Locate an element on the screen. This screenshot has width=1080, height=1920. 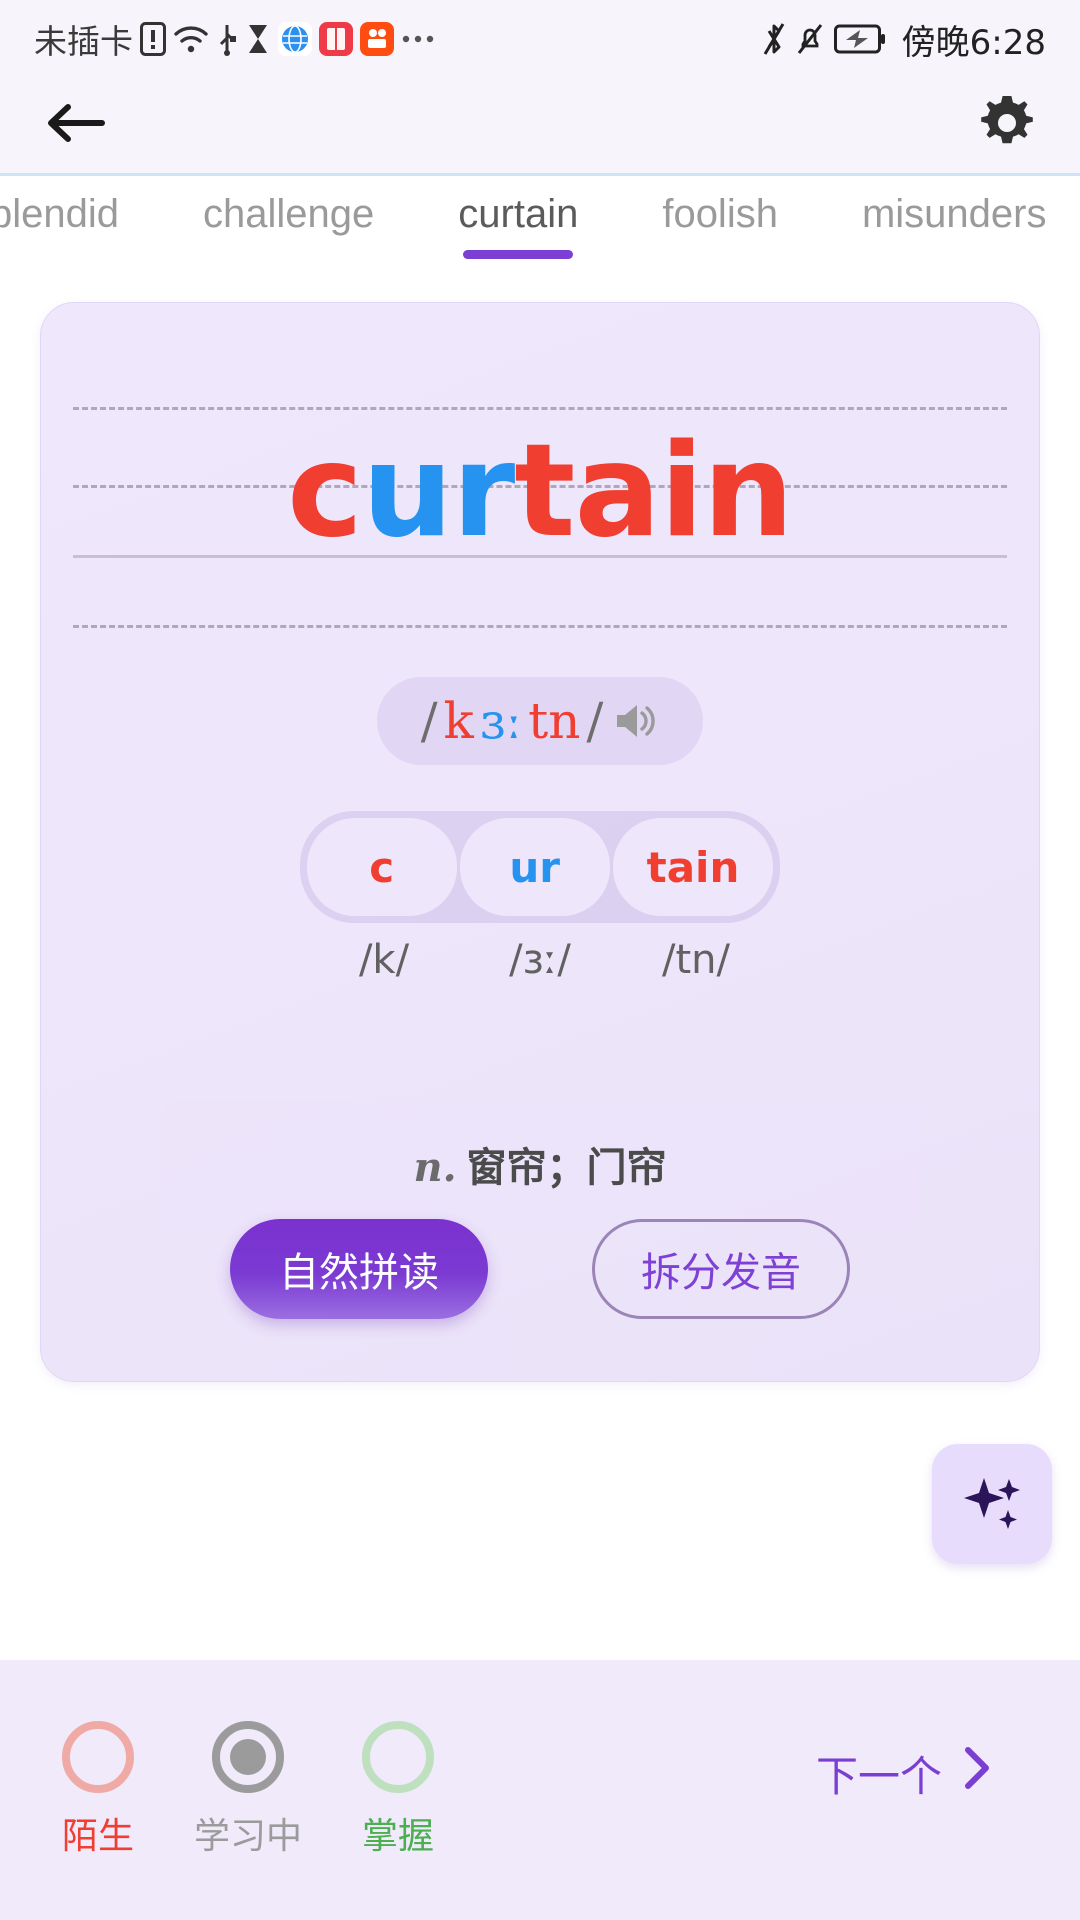
status-label: 学习中 is located at coordinates (248, 1836).